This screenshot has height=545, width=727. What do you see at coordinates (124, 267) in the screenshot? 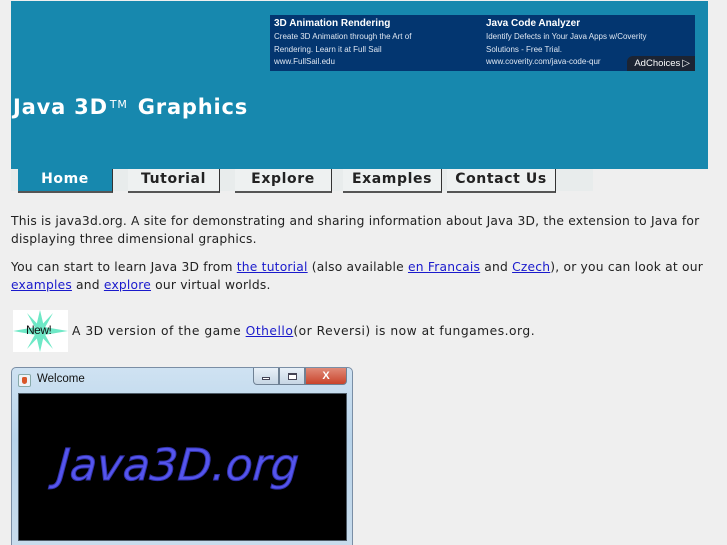
I see `text: You can start to learn Java 3D from` at bounding box center [124, 267].